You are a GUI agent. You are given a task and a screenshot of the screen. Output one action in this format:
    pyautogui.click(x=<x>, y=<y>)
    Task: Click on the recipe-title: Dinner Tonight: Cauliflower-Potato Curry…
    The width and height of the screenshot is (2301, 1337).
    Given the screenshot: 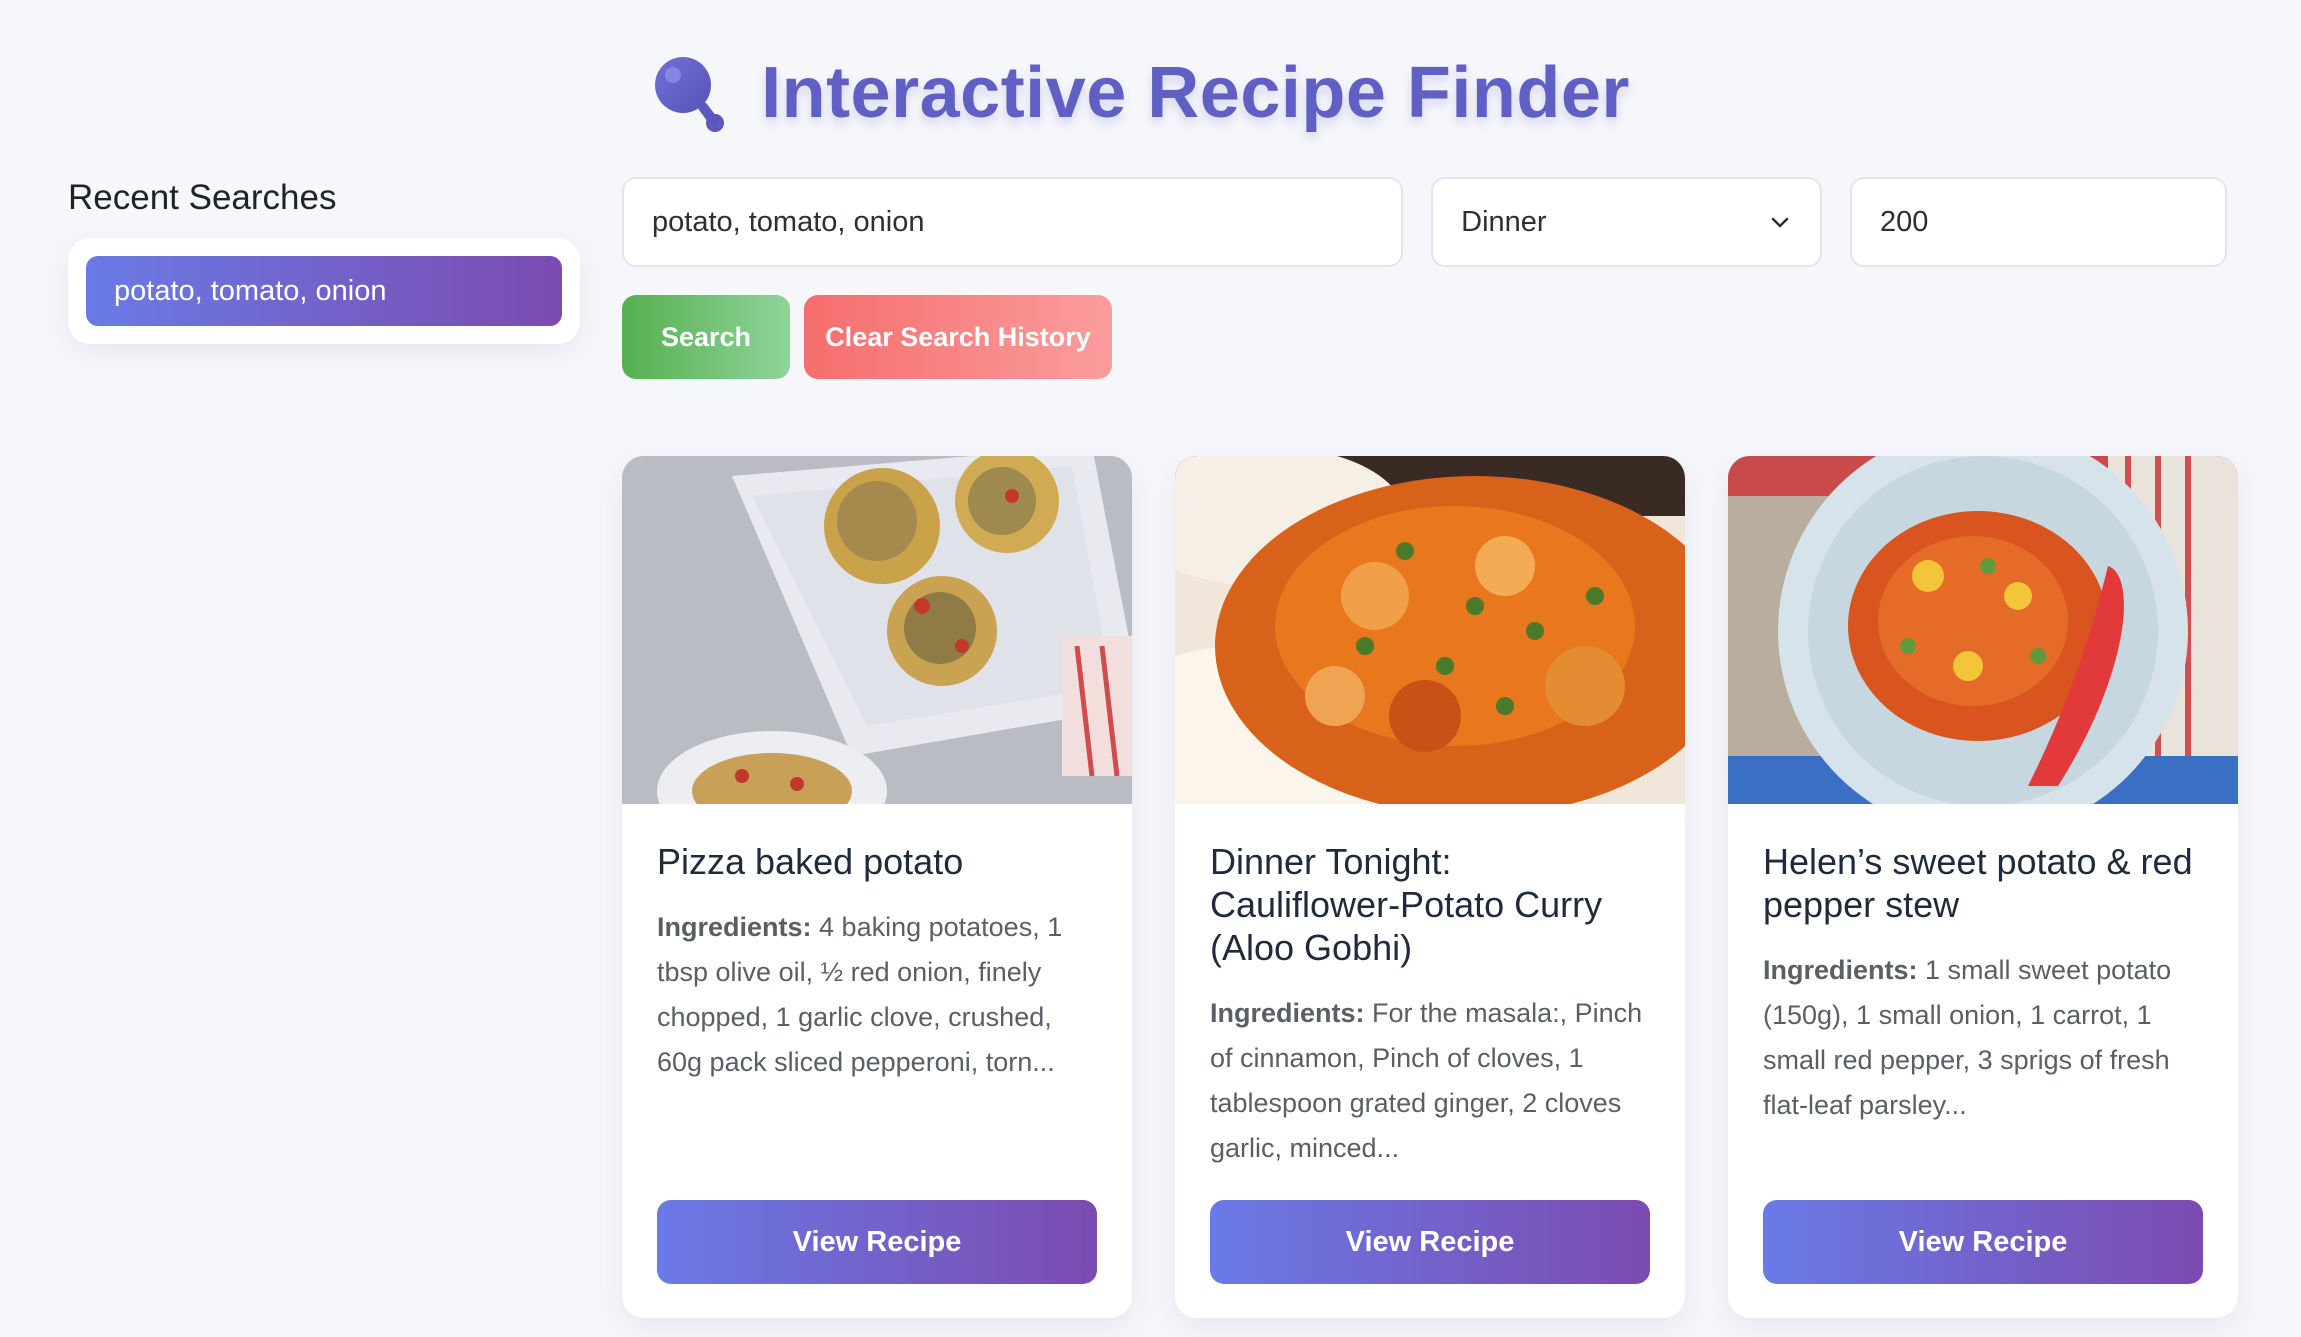 What is the action you would take?
    pyautogui.click(x=1406, y=904)
    